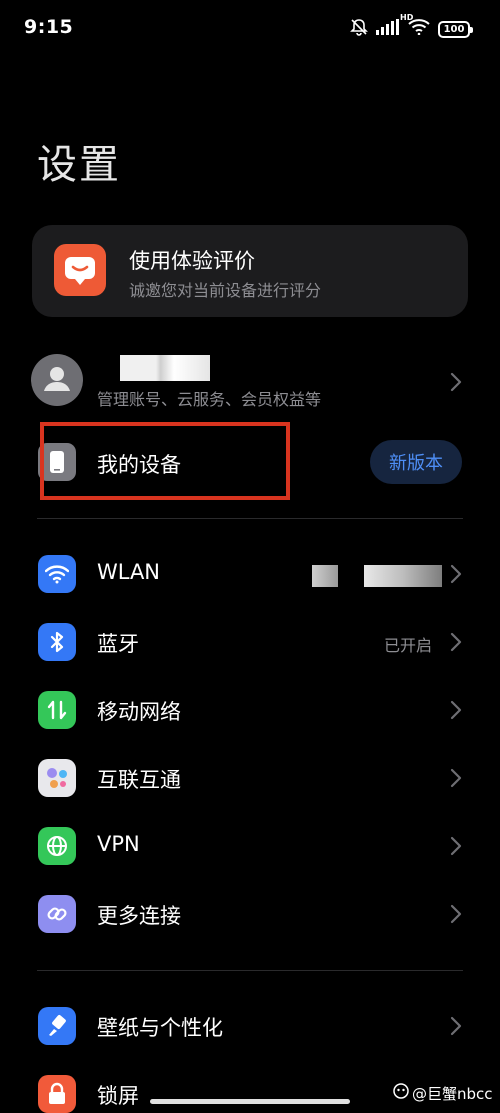 Image resolution: width=500 pixels, height=1113 pixels. What do you see at coordinates (49, 27) in the screenshot?
I see `status-time: 9:15` at bounding box center [49, 27].